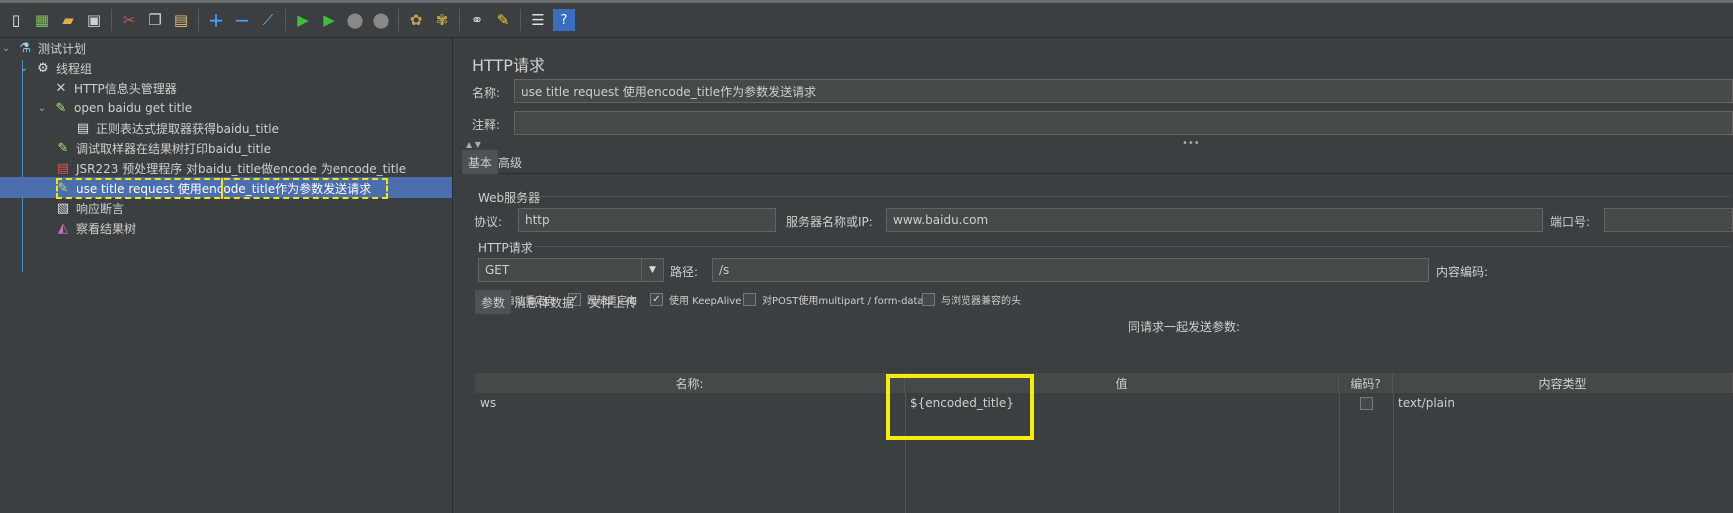 The image size is (1733, 513). I want to click on tree-item-header-manager: ✕ HTTP信息头管理器, so click(114, 88).